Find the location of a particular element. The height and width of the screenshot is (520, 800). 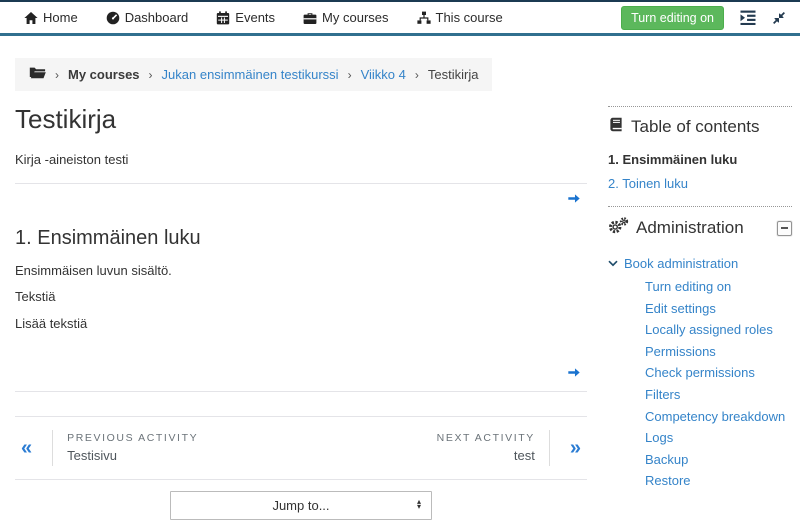

nav-my-courses-label: My courses is located at coordinates (355, 17).